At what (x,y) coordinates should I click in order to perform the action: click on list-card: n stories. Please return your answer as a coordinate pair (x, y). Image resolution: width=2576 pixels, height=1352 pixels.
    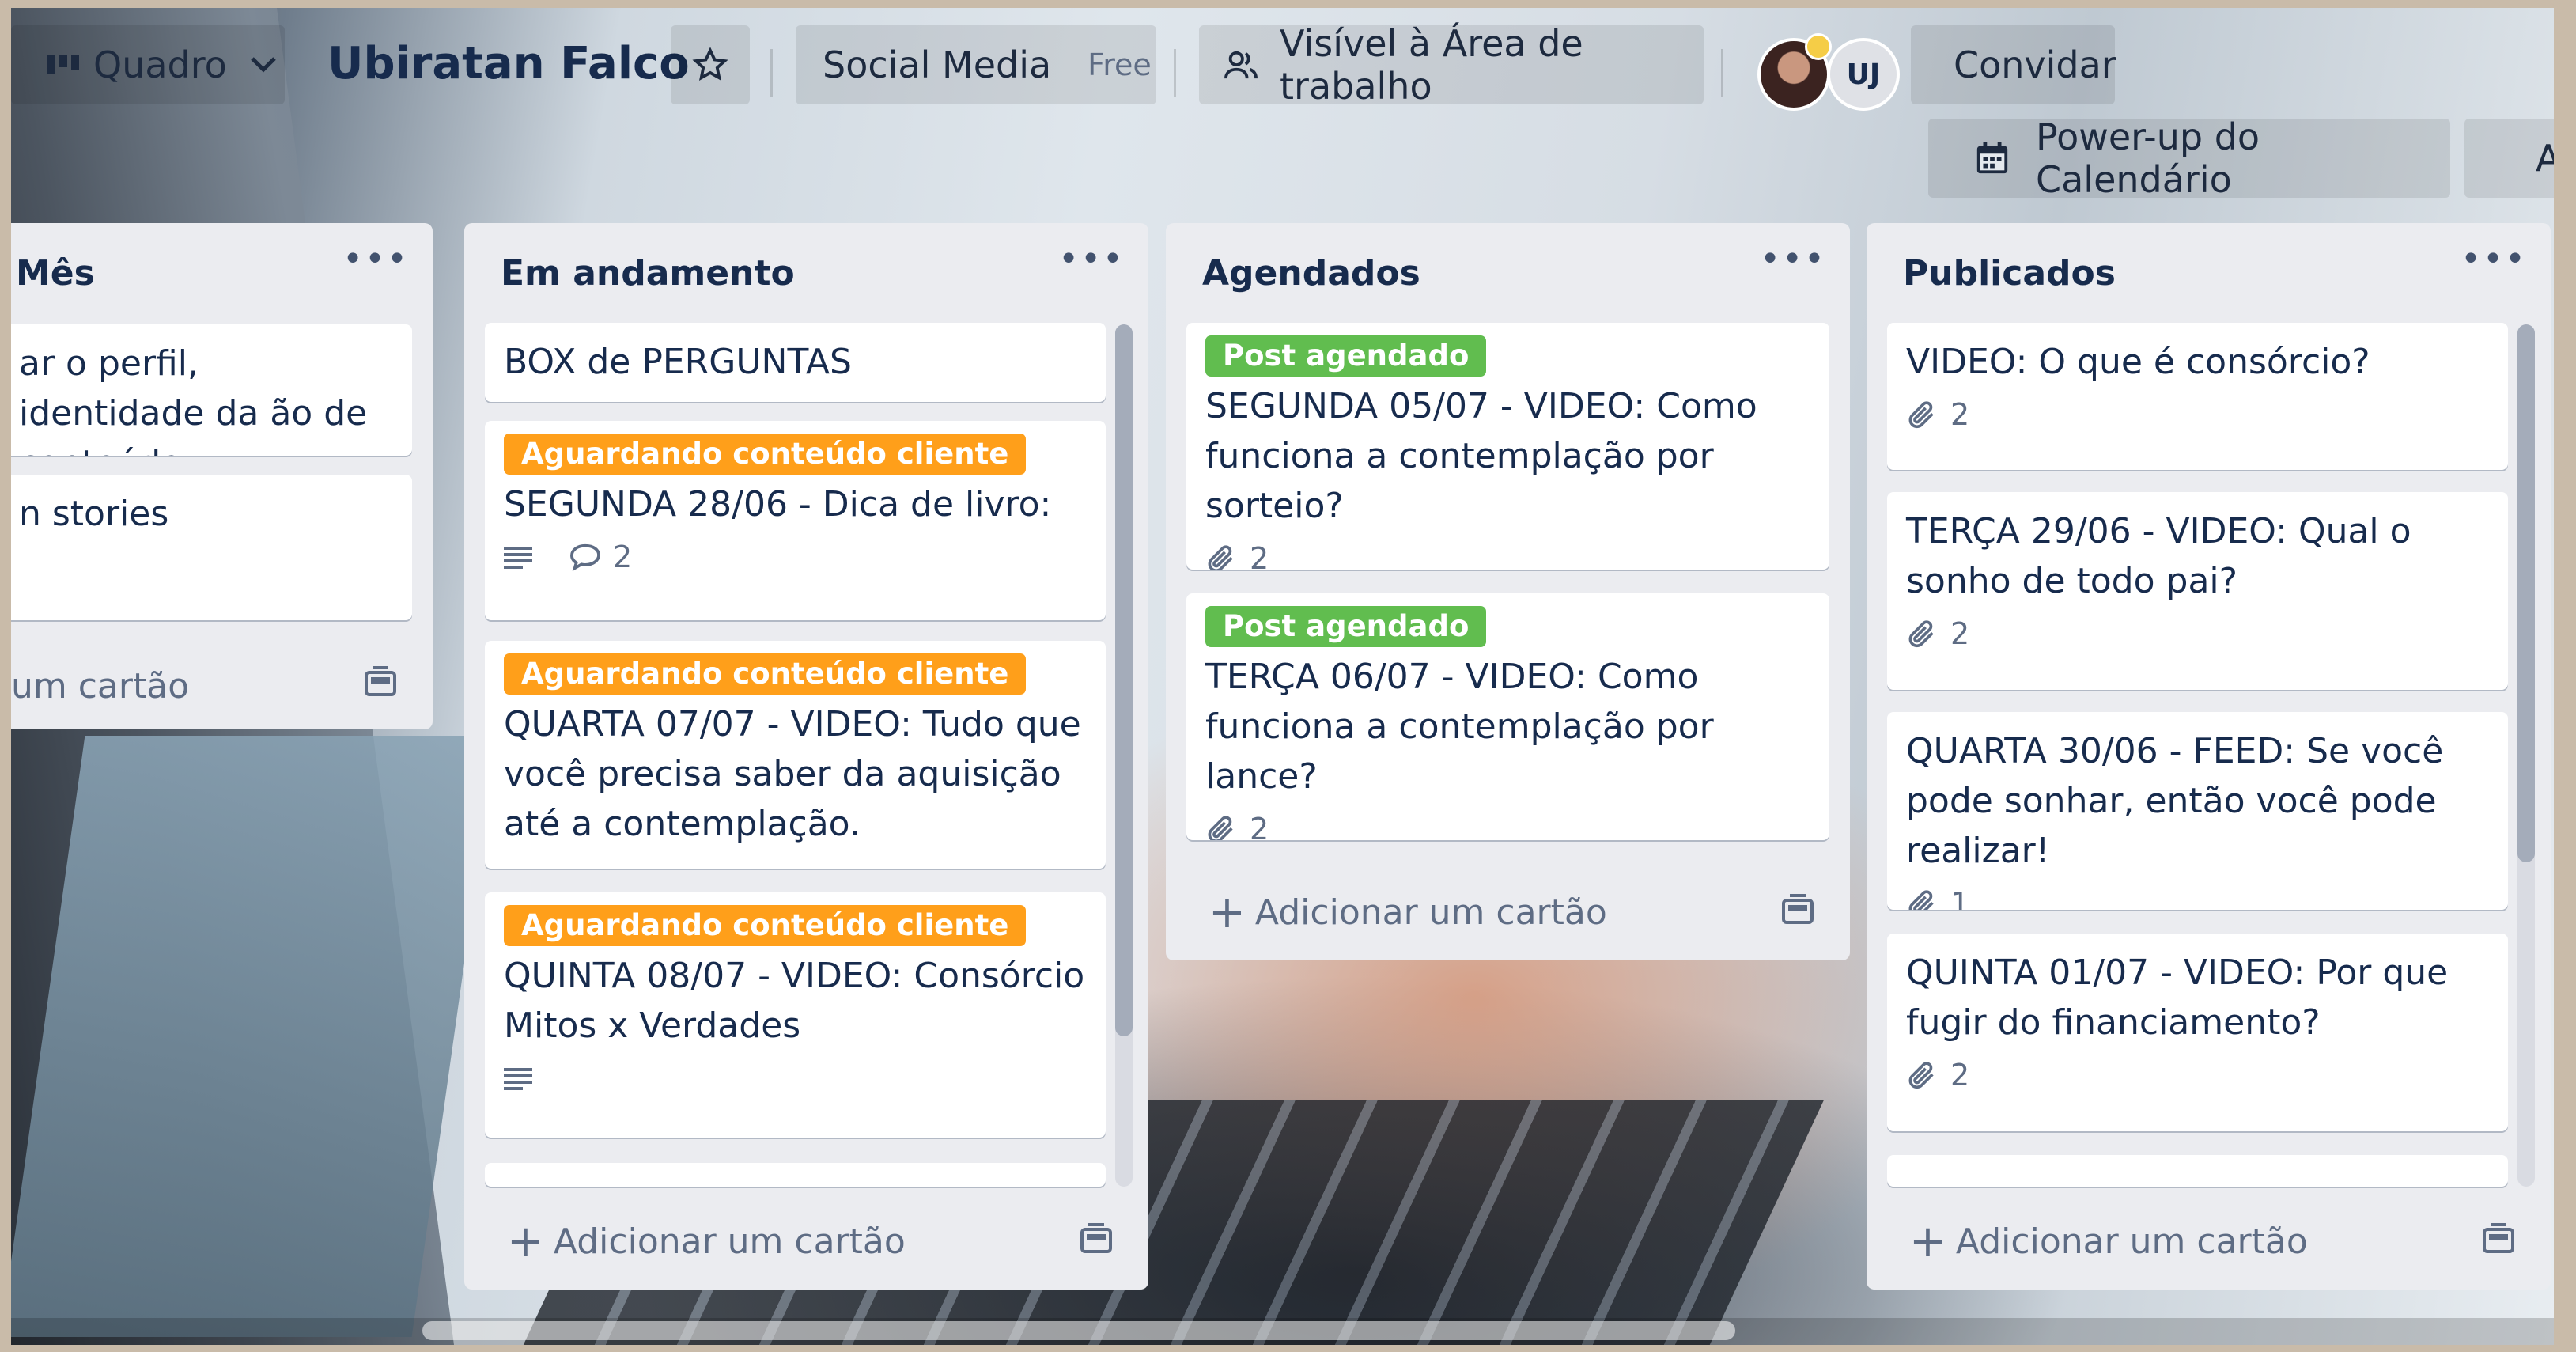
    Looking at the image, I should click on (212, 547).